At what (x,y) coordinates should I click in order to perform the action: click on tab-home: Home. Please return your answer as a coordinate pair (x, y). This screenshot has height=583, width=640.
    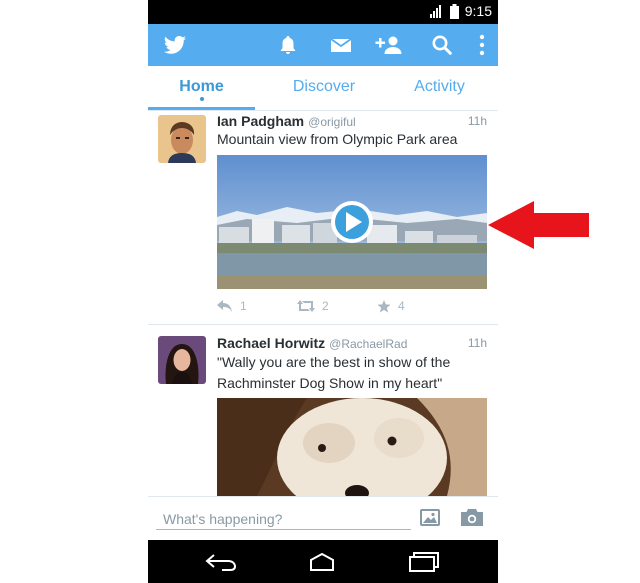
    Looking at the image, I should click on (201, 87).